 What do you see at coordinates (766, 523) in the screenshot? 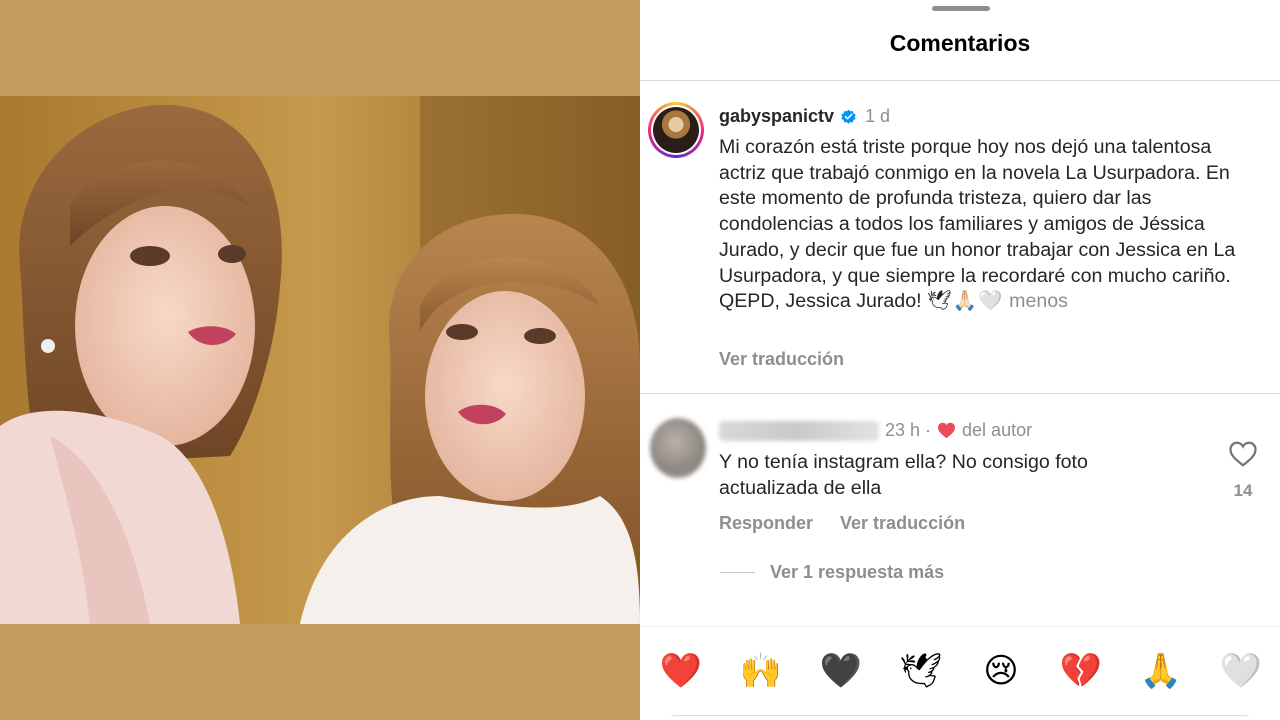
I see `reply-button: Responder` at bounding box center [766, 523].